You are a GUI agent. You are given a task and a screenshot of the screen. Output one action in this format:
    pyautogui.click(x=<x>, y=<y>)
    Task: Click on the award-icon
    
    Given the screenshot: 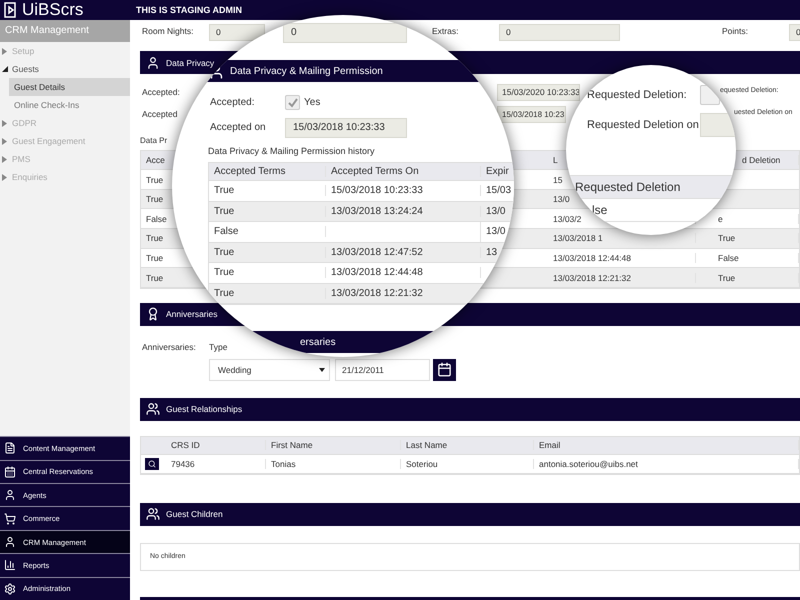 What is the action you would take?
    pyautogui.click(x=153, y=314)
    